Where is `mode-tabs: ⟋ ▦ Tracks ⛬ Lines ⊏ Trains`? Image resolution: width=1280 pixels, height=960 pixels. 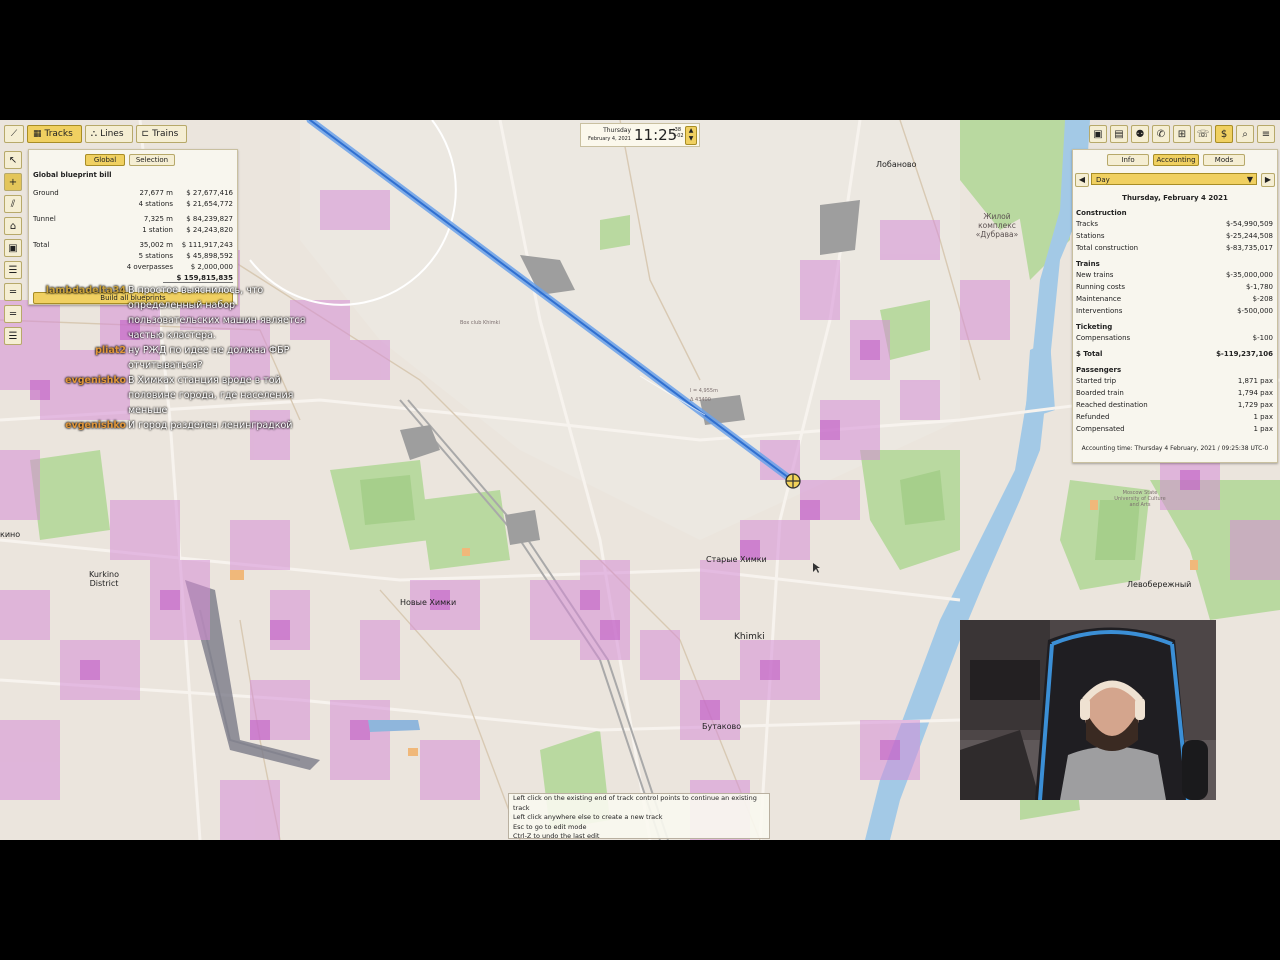
mode-tabs: ⟋ ▦ Tracks ⛬ Lines ⊏ Trains is located at coordinates (96, 134).